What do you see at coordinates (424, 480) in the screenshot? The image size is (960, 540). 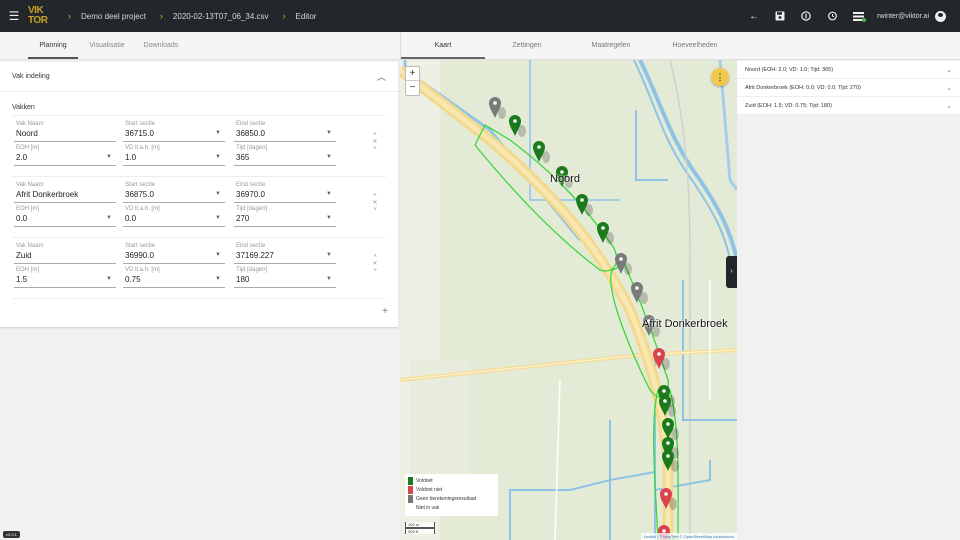 I see `legend-label: Voldoet` at bounding box center [424, 480].